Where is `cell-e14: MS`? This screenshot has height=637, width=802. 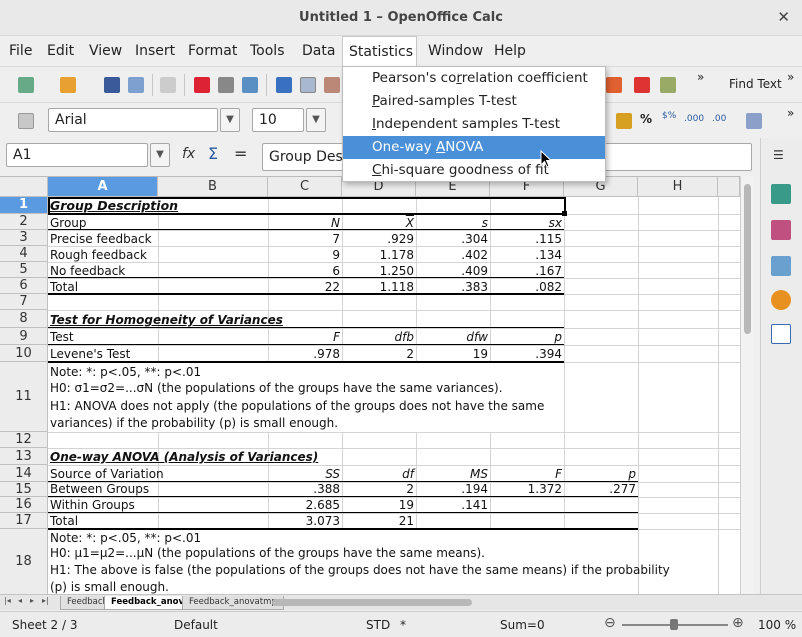 cell-e14: MS is located at coordinates (453, 474).